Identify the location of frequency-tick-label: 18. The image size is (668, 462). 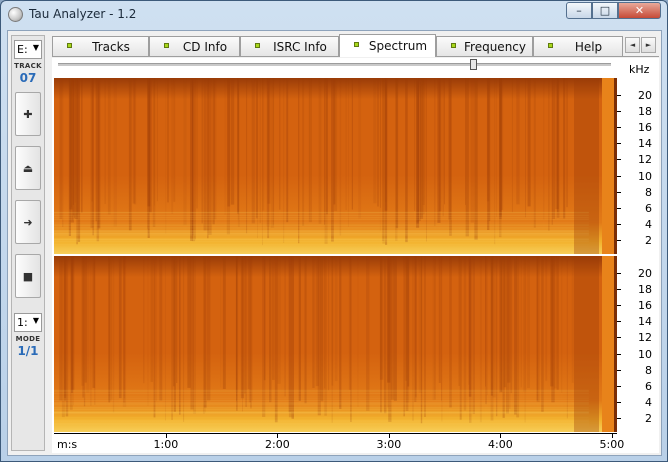
(645, 290).